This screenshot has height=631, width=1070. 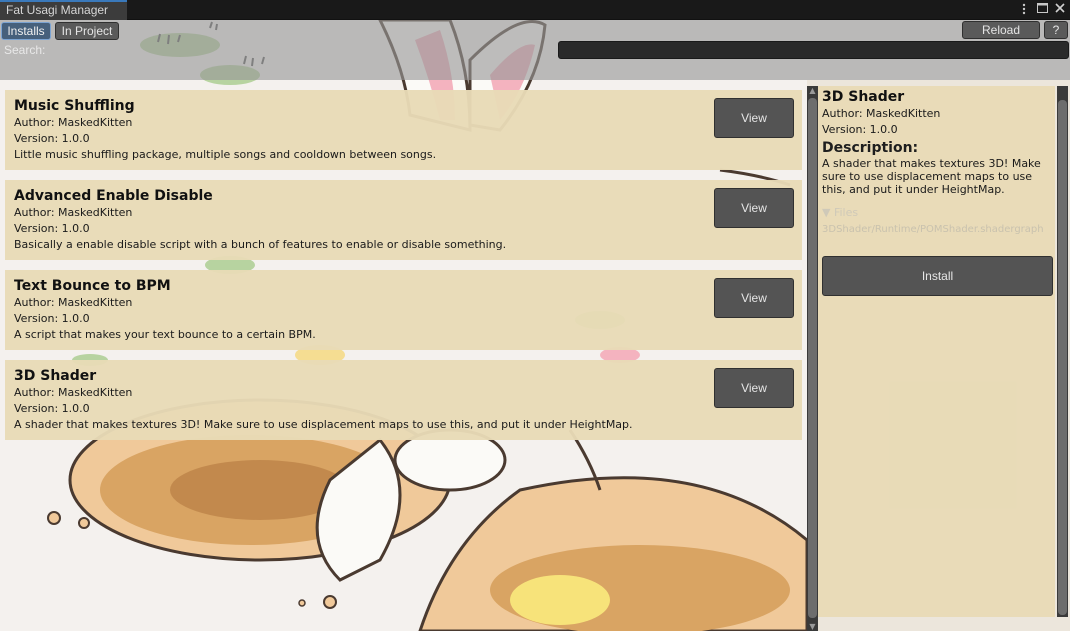 What do you see at coordinates (535, 10) in the screenshot?
I see `title-bar: Fat Usagi Manager` at bounding box center [535, 10].